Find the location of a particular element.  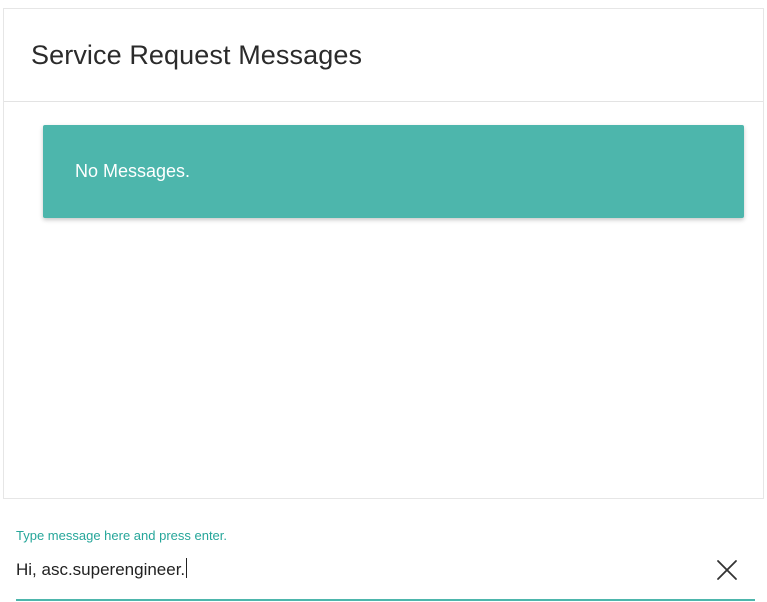

no-messages-text: No Messages. is located at coordinates (133, 171).